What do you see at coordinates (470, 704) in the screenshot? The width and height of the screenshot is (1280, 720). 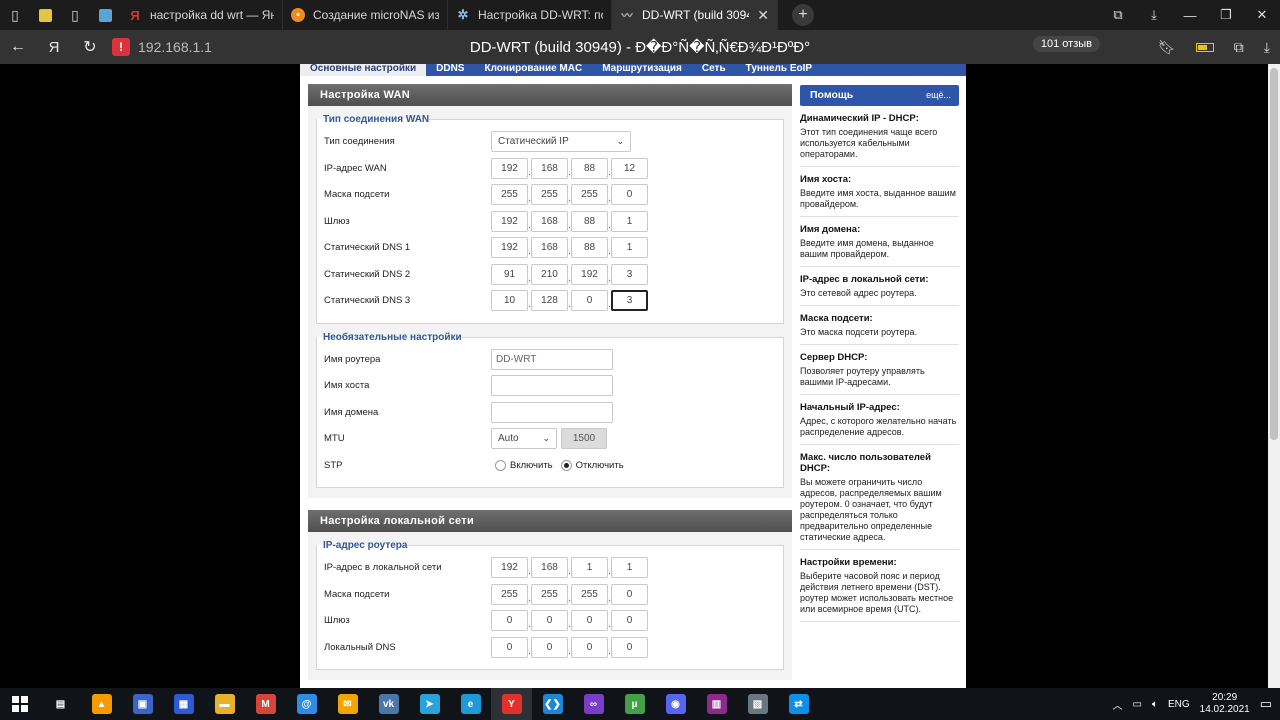 I see `taskbar-app: e` at bounding box center [470, 704].